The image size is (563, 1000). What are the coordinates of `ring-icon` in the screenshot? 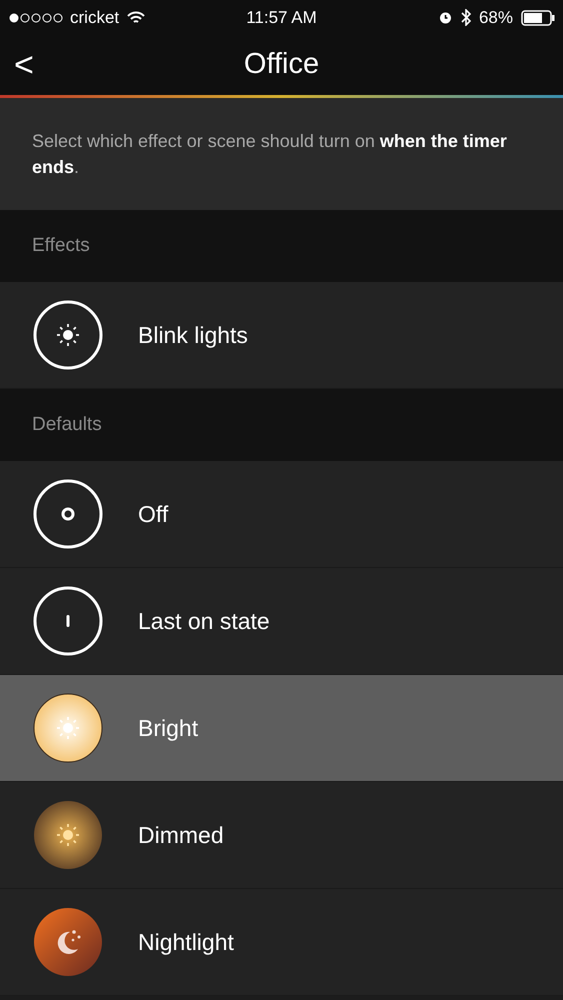 It's located at (68, 514).